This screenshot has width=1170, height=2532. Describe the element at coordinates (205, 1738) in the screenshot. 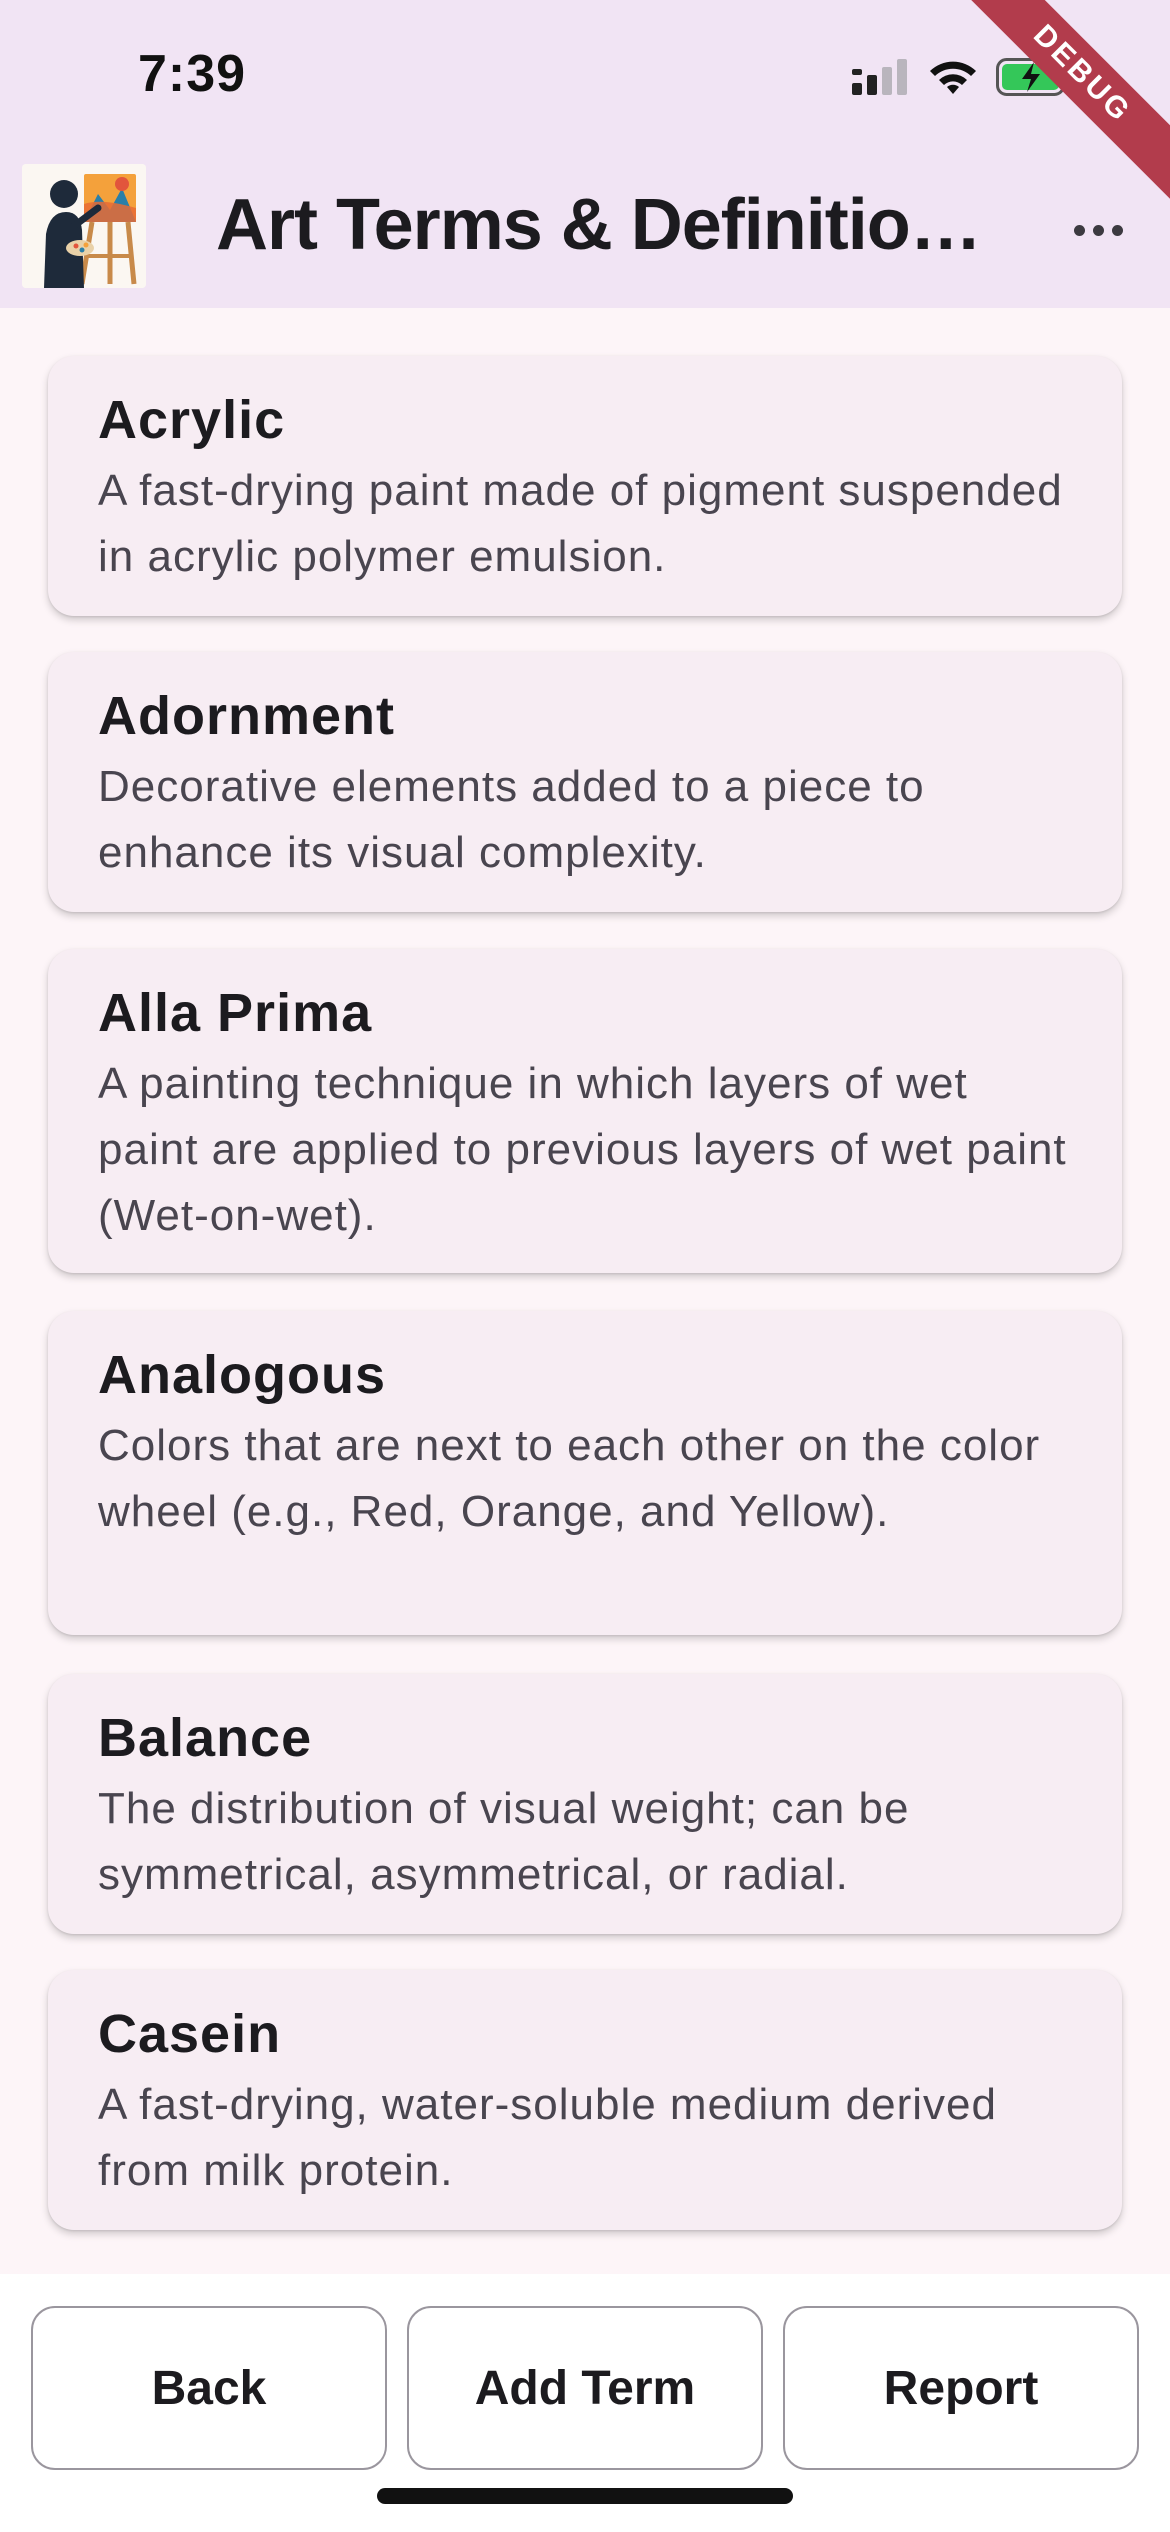

I see `term-name: Balance` at that location.